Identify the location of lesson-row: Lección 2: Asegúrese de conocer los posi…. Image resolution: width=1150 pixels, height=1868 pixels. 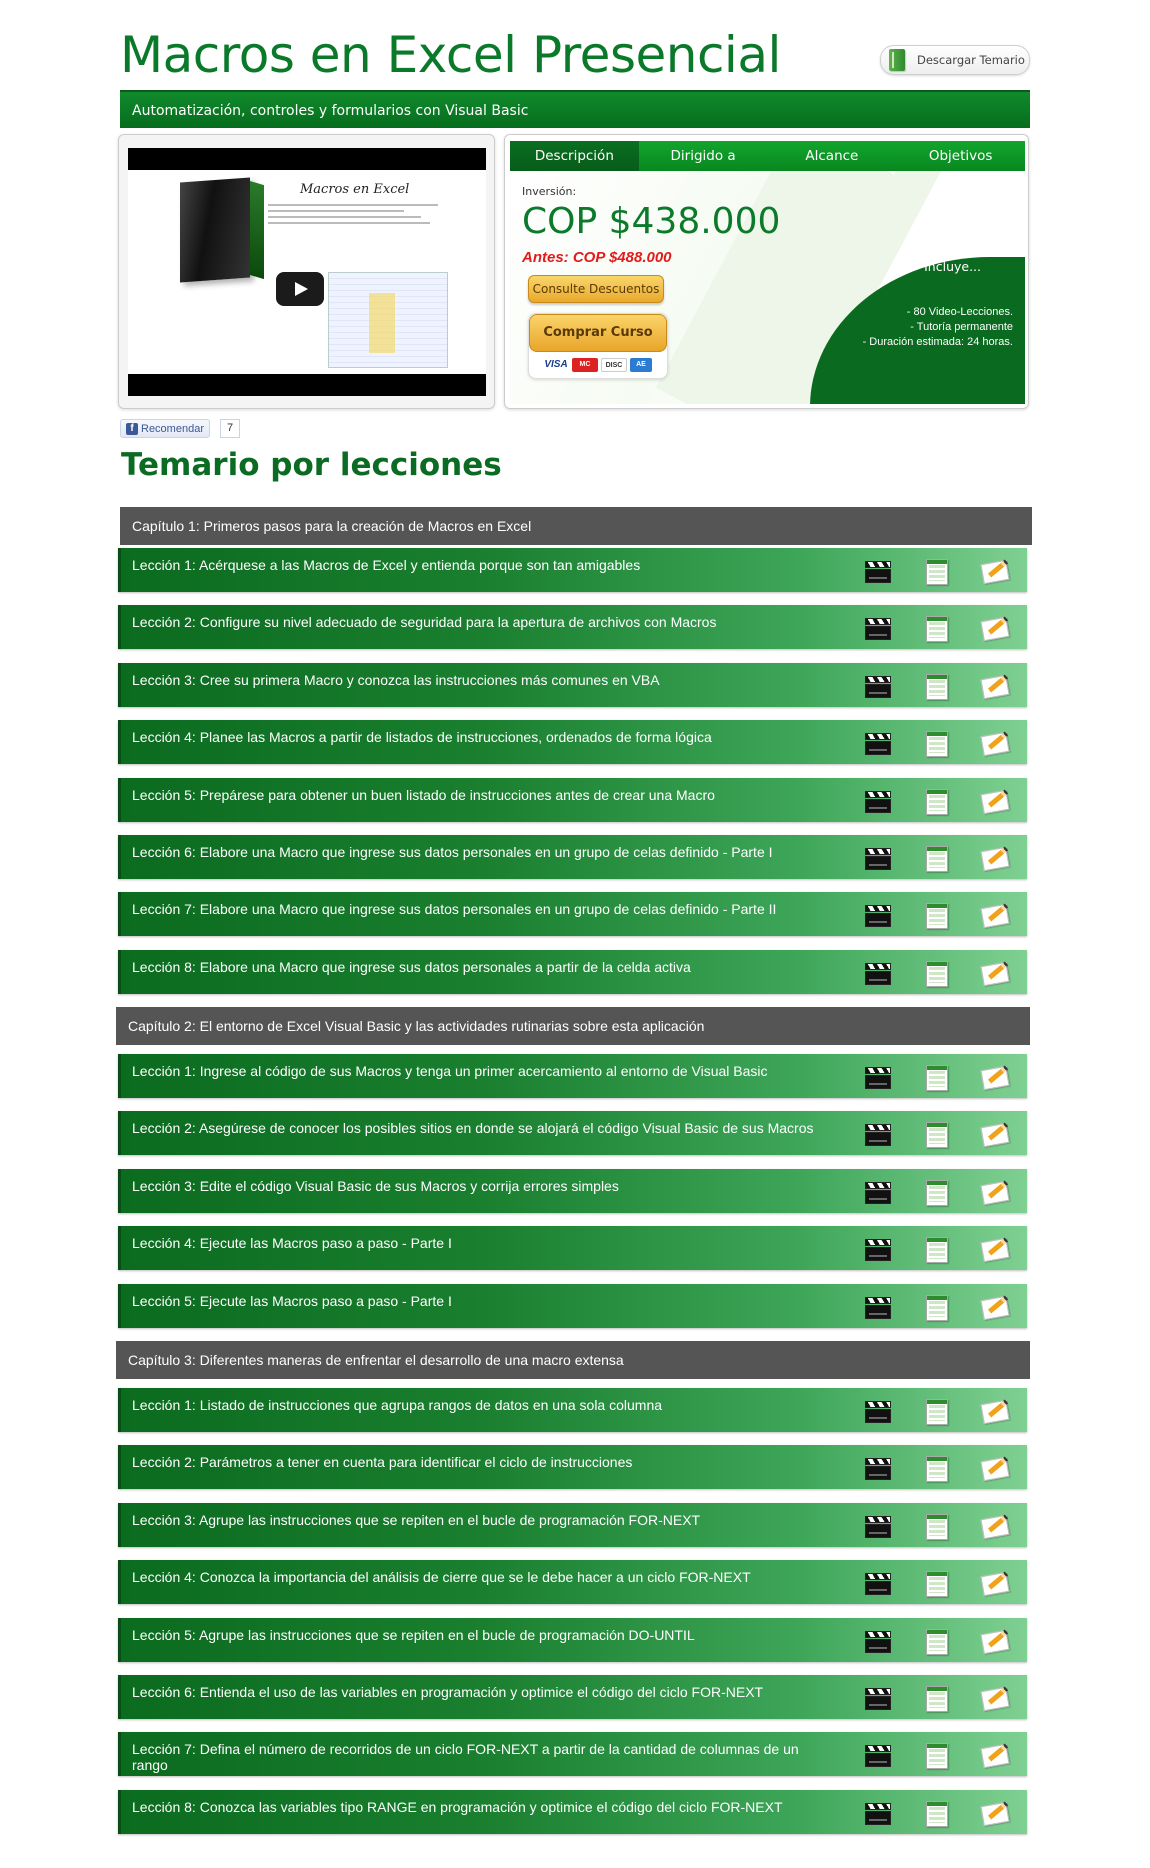
(572, 1133).